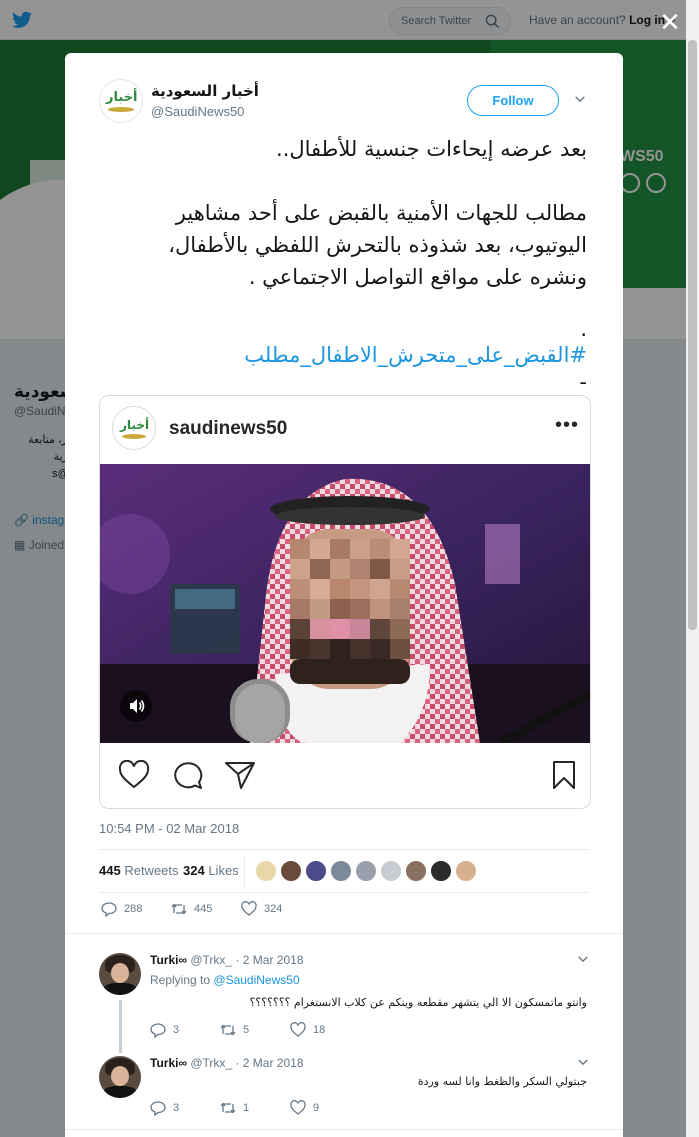 The image size is (699, 1137). I want to click on reply-author-name: Turki∞, so click(169, 960).